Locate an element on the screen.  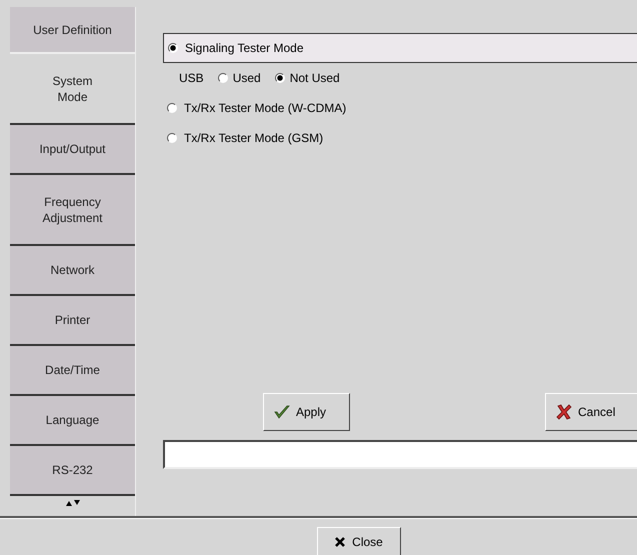
side-tab: Printer is located at coordinates (72, 321).